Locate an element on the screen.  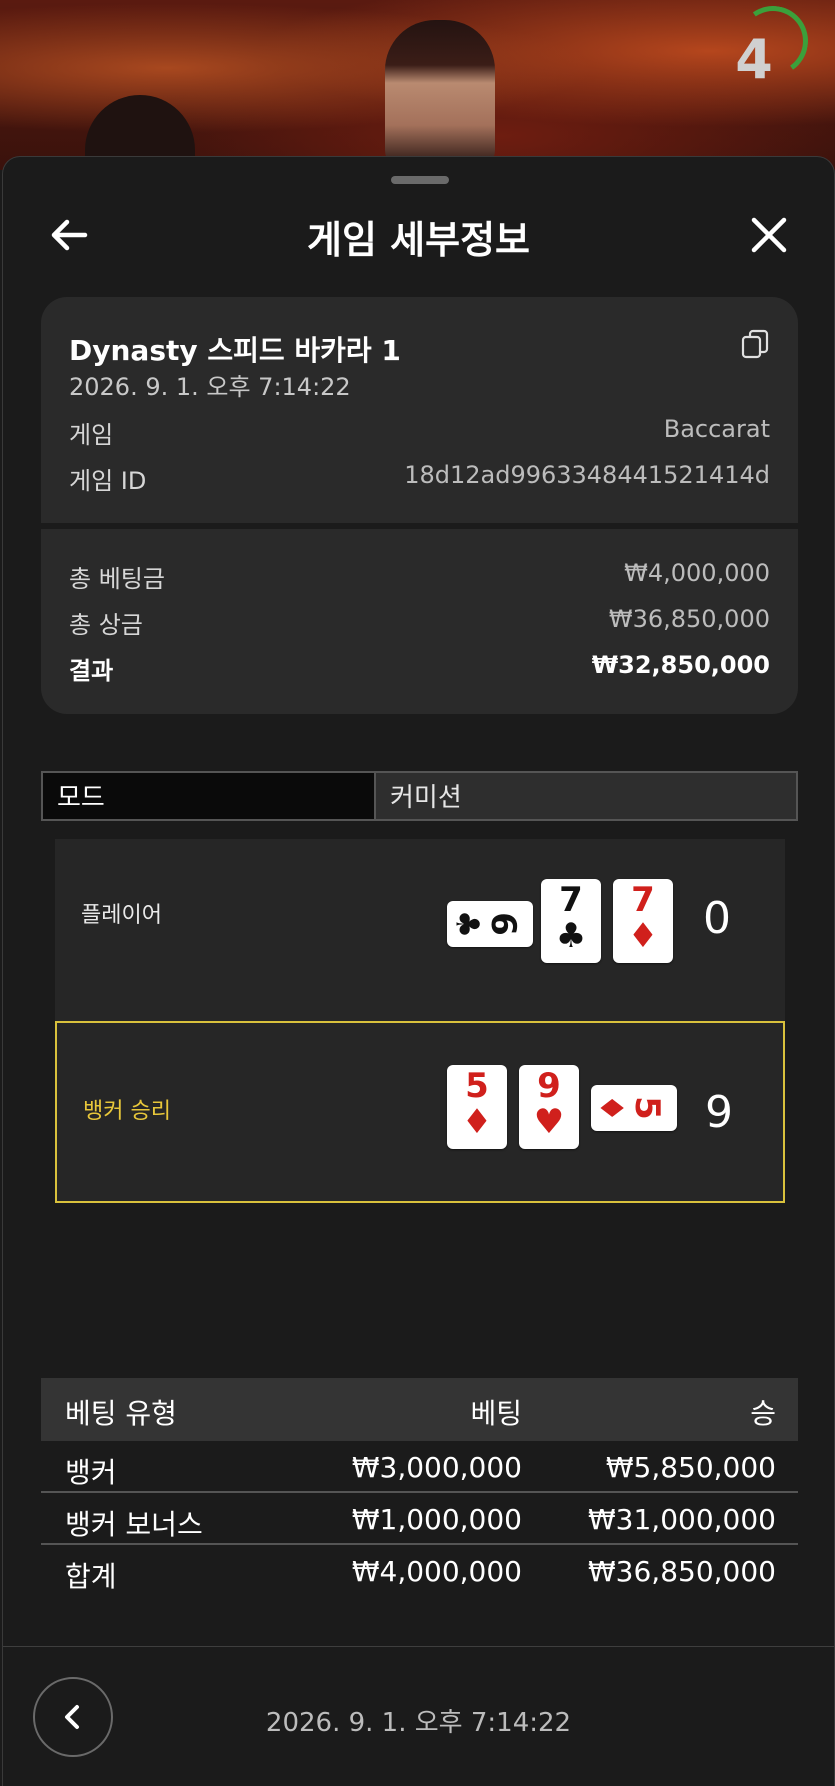
playing-card: 5 ♦ is located at coordinates (477, 1107).